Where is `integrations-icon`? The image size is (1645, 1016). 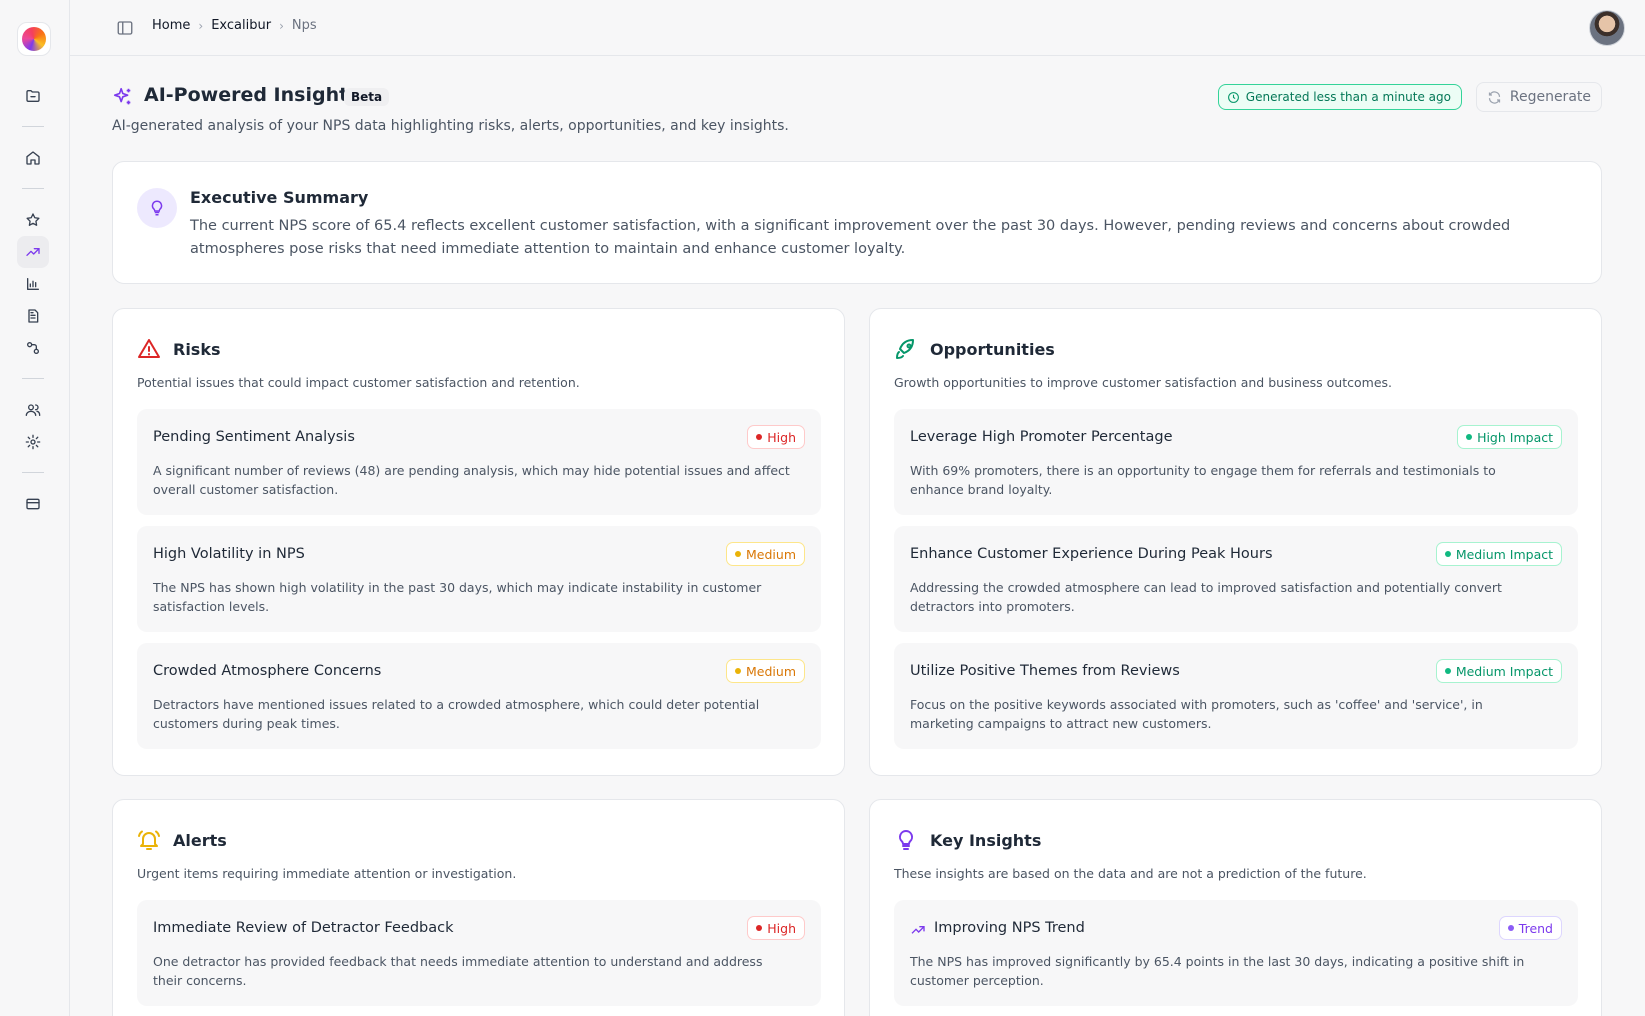 integrations-icon is located at coordinates (32, 348).